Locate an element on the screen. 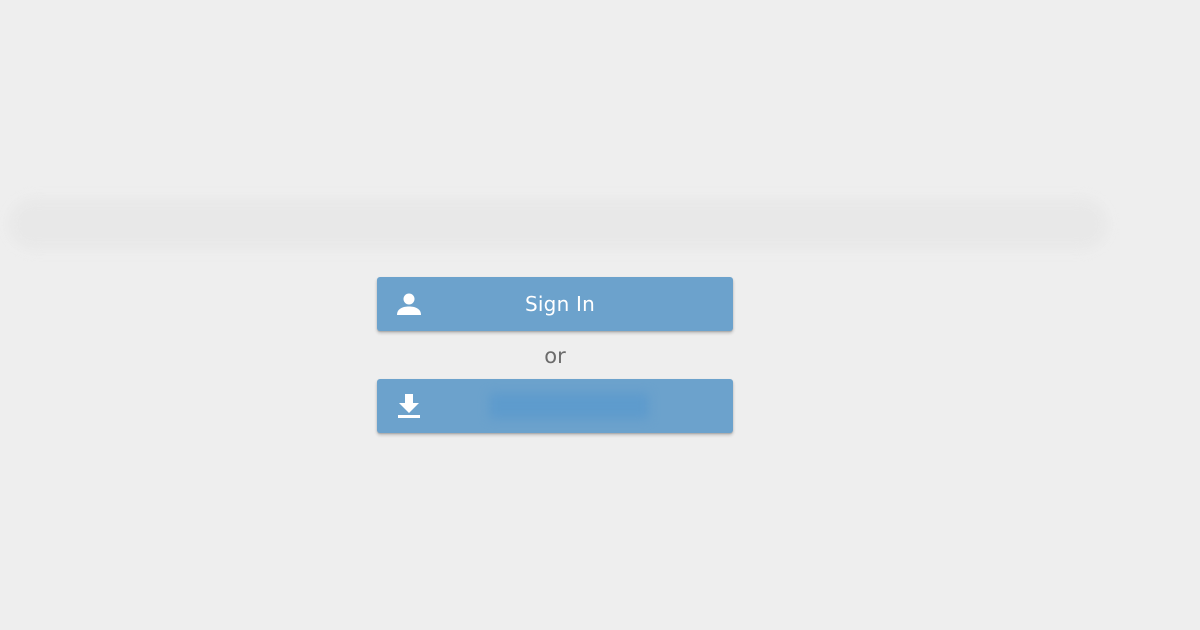 This screenshot has width=1200, height=630. or-separator: or is located at coordinates (555, 356).